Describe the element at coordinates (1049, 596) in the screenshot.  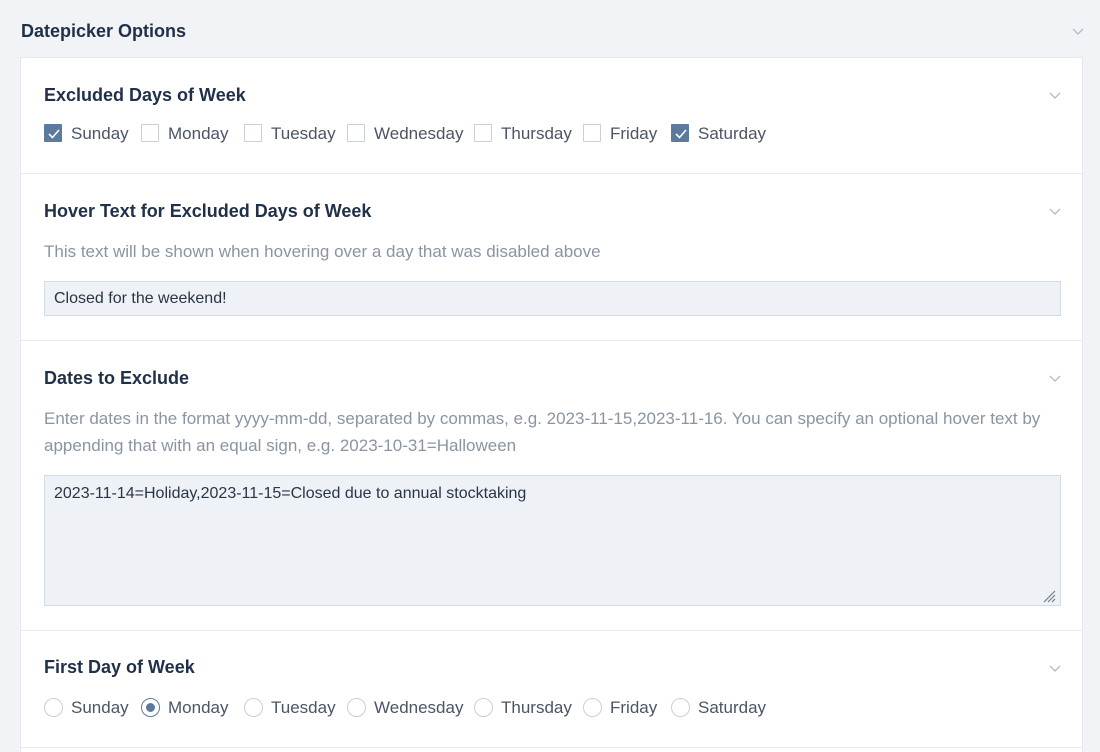
I see `resize-handle-icon` at that location.